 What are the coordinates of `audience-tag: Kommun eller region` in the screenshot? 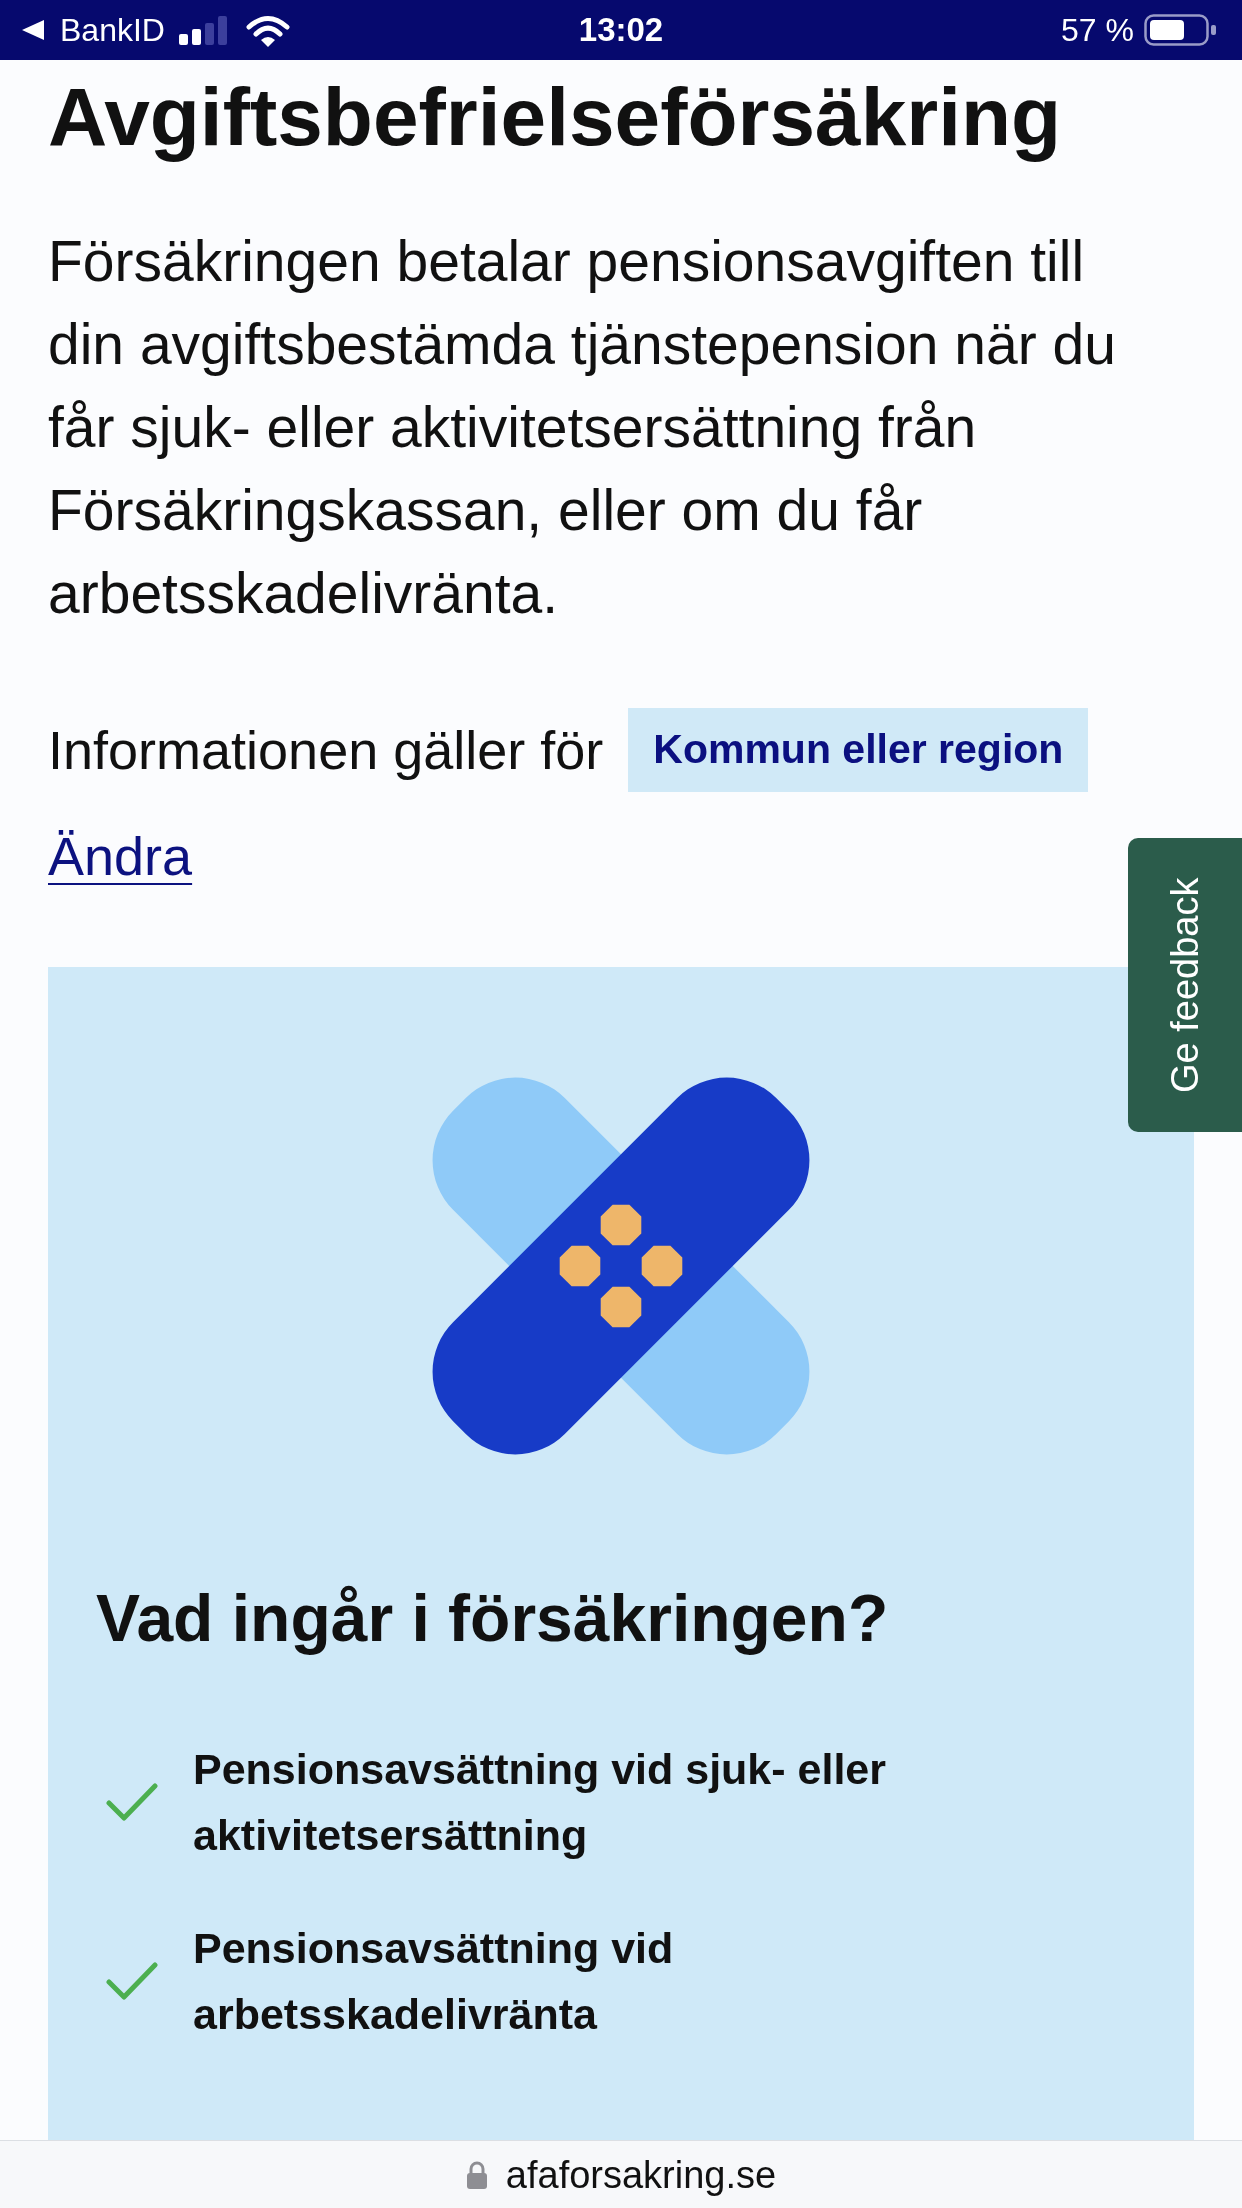 It's located at (858, 750).